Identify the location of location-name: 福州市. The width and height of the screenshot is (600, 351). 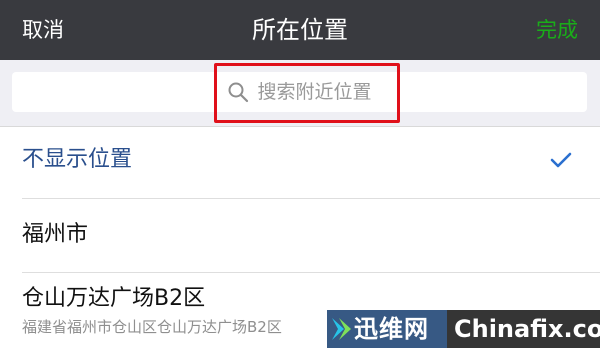
(55, 234).